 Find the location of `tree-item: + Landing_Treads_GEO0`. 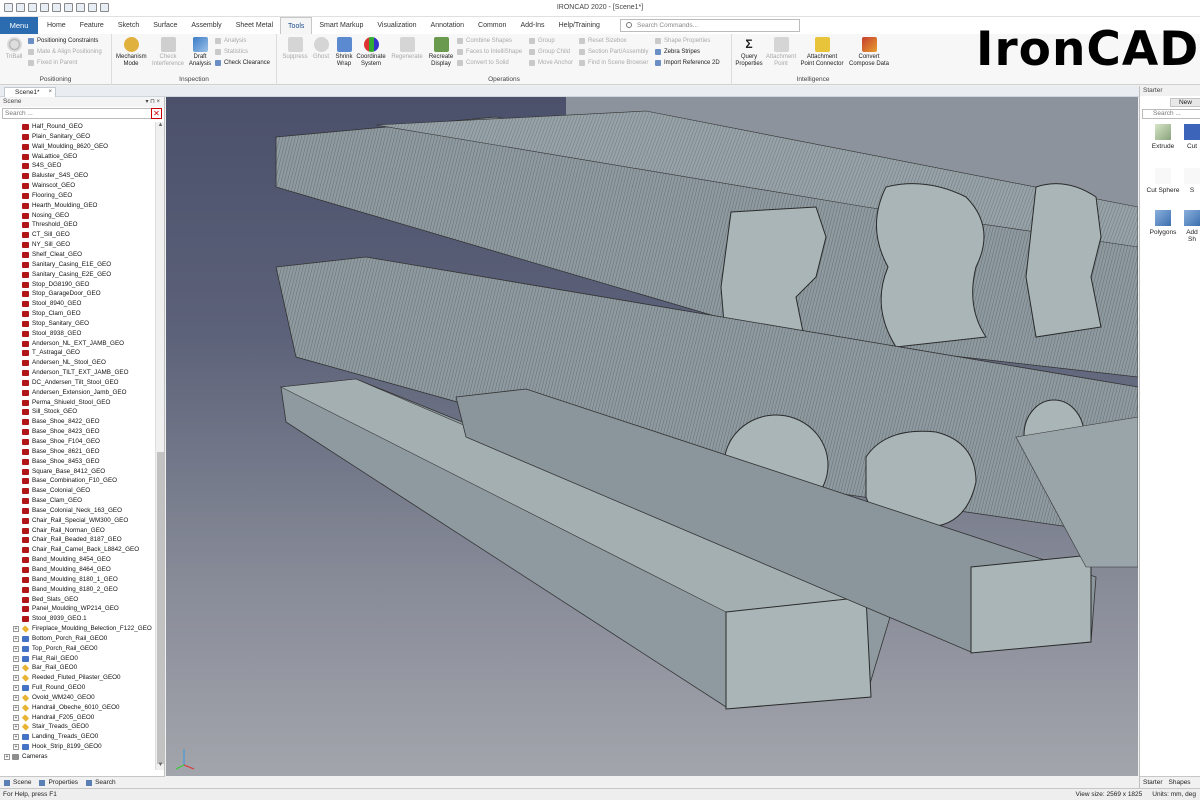

tree-item: + Landing_Treads_GEO0 is located at coordinates (77, 737).